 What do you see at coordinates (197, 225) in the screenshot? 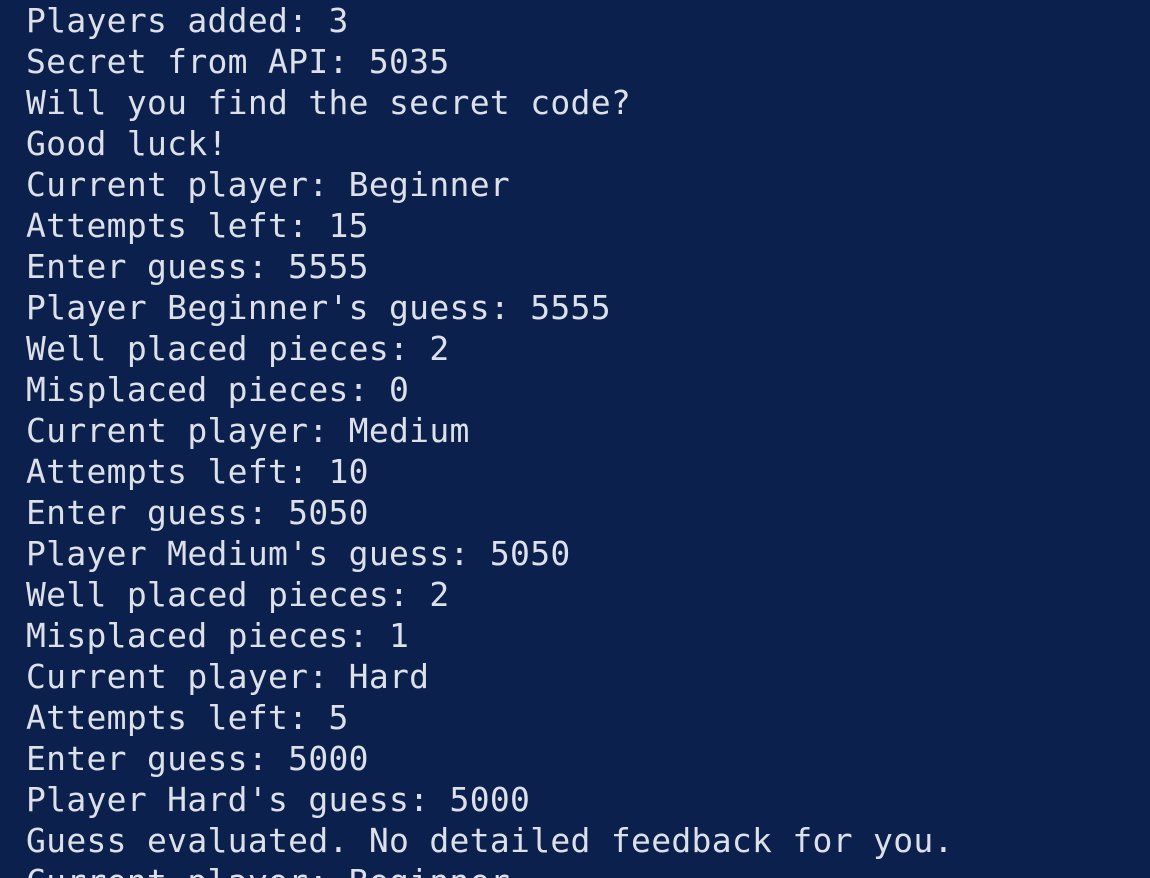
I see `terminal-line: Attempts left: 15` at bounding box center [197, 225].